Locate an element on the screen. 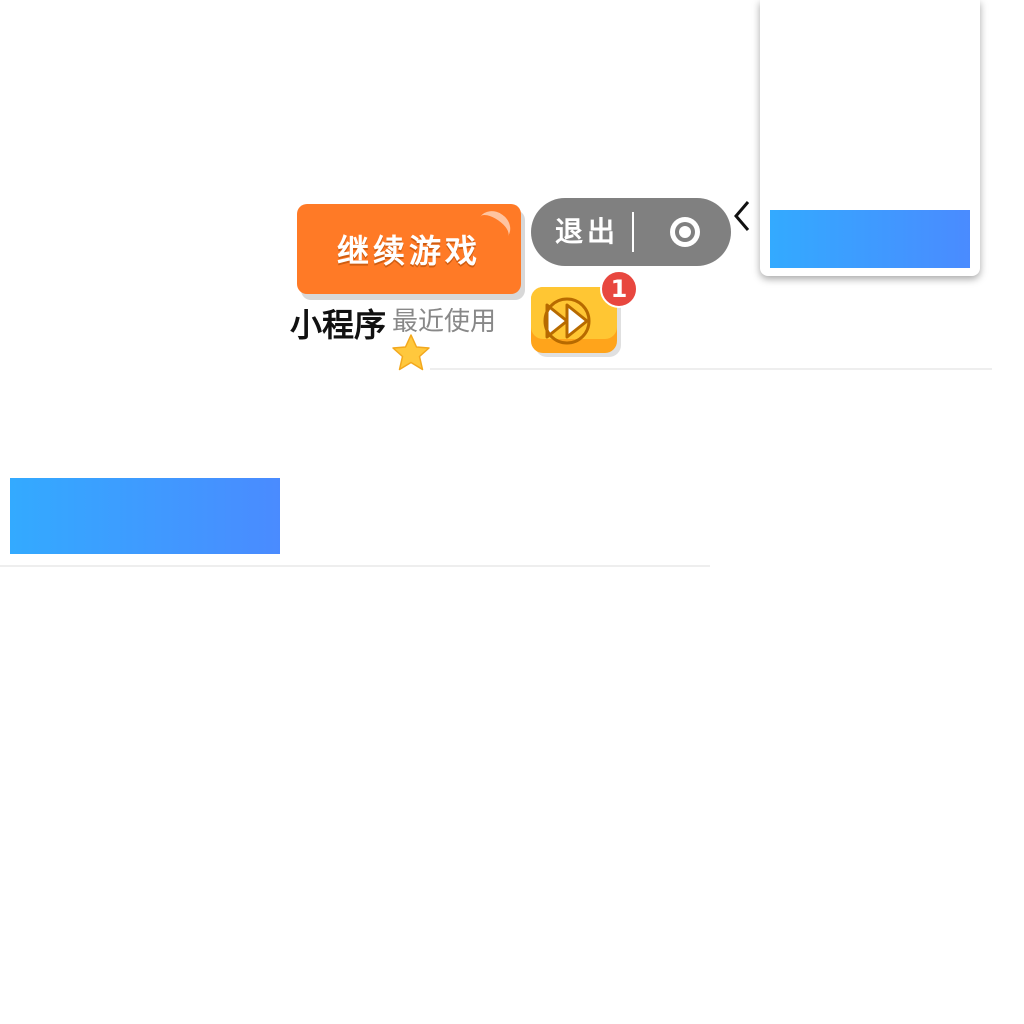 This screenshot has height=1024, width=1024. target-icon is located at coordinates (685, 232).